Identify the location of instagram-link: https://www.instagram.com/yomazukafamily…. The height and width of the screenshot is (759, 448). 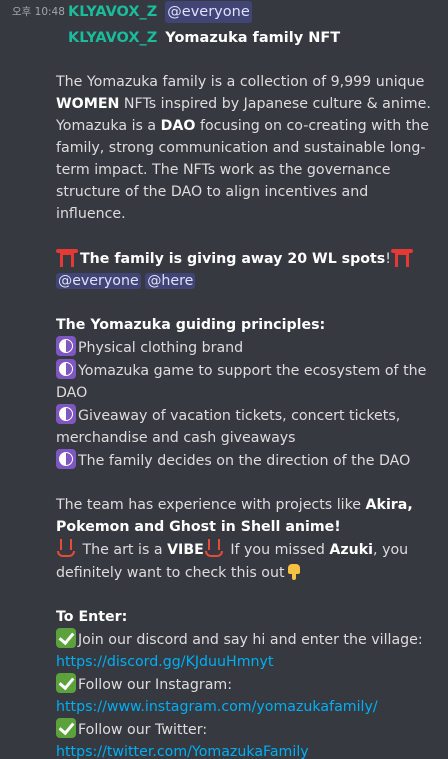
(217, 707).